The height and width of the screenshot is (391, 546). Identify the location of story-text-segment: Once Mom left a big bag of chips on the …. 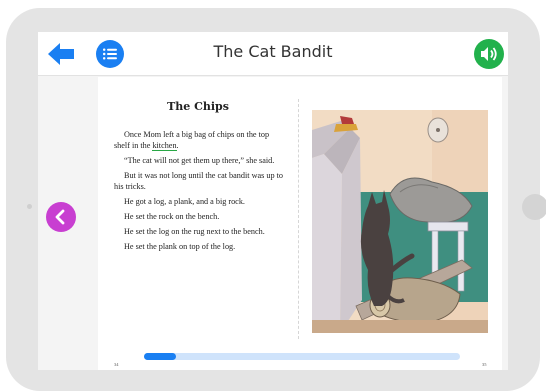
(192, 140).